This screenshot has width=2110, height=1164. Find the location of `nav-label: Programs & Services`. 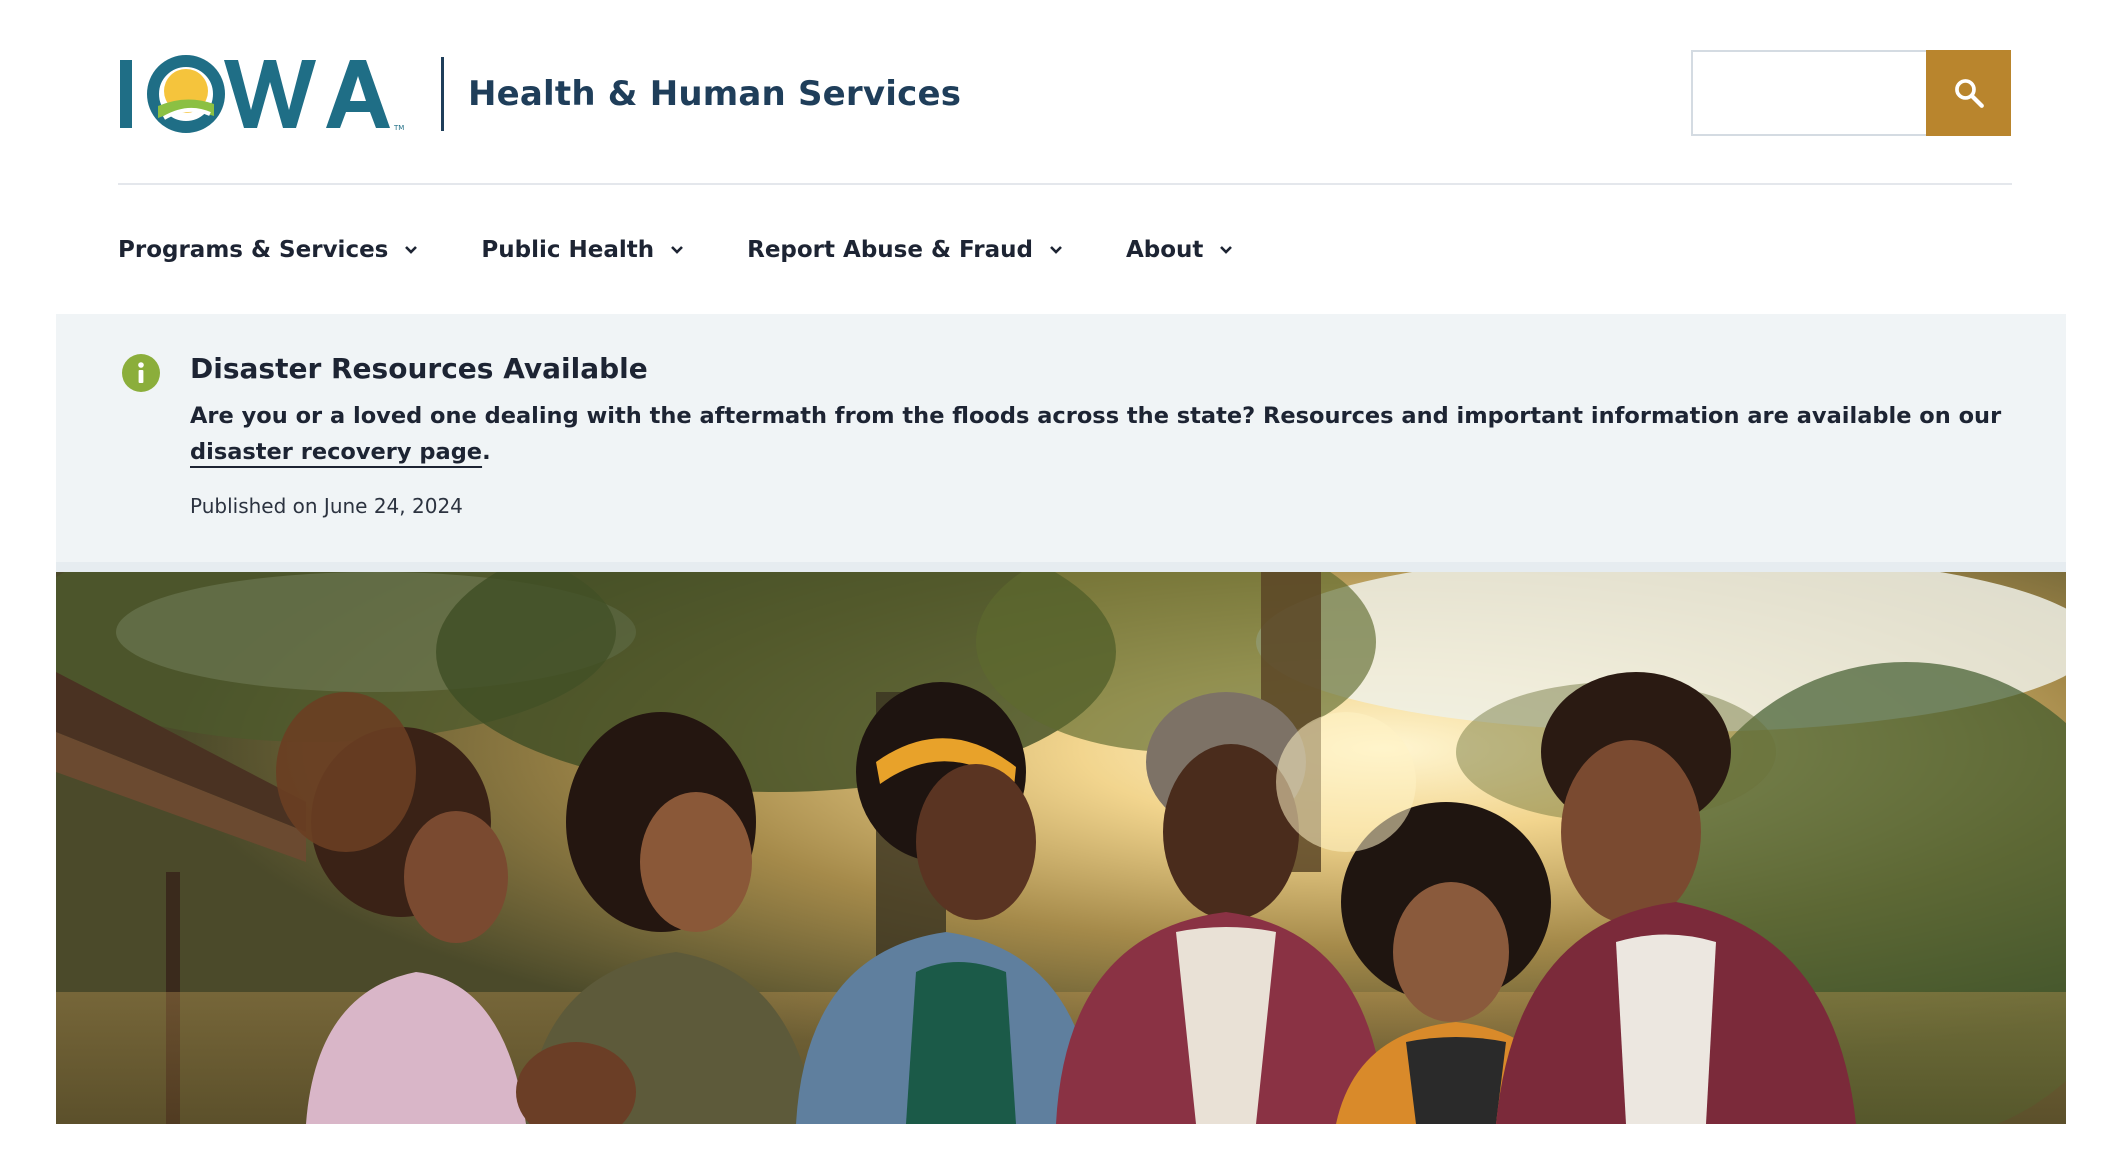

nav-label: Programs & Services is located at coordinates (253, 250).